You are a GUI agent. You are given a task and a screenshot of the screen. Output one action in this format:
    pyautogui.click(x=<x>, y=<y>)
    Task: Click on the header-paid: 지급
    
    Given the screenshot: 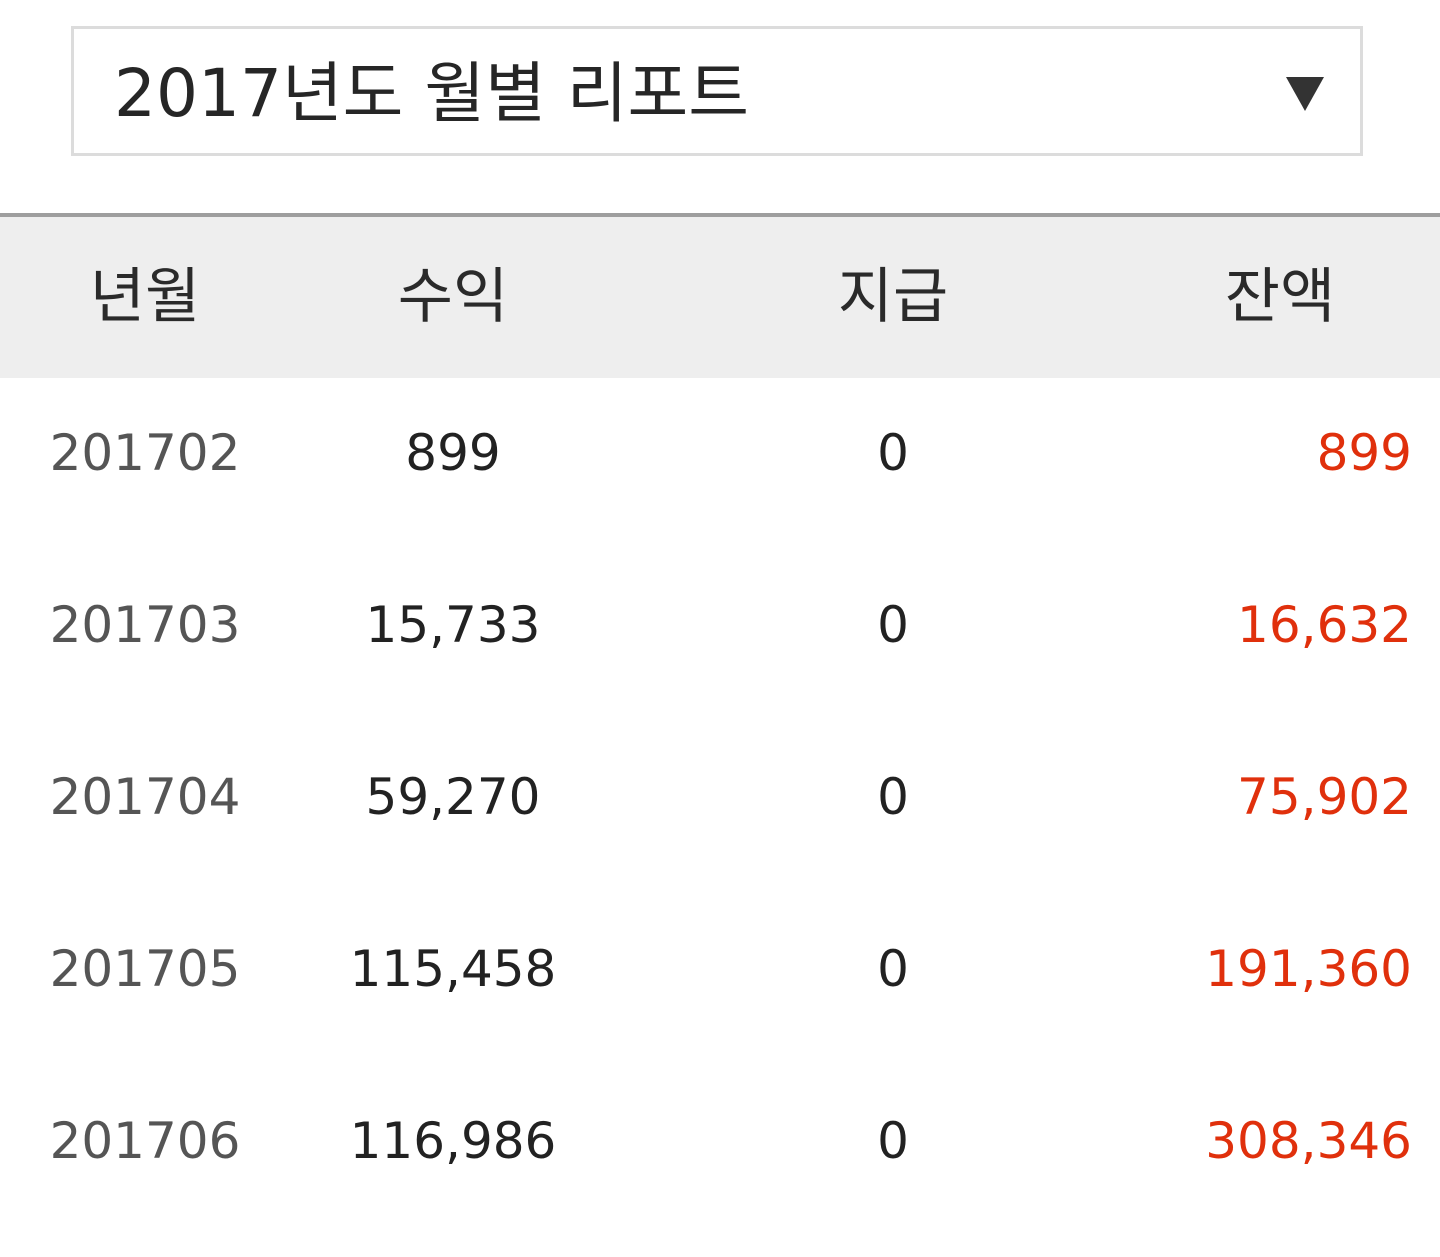 What is the action you would take?
    pyautogui.click(x=893, y=297)
    